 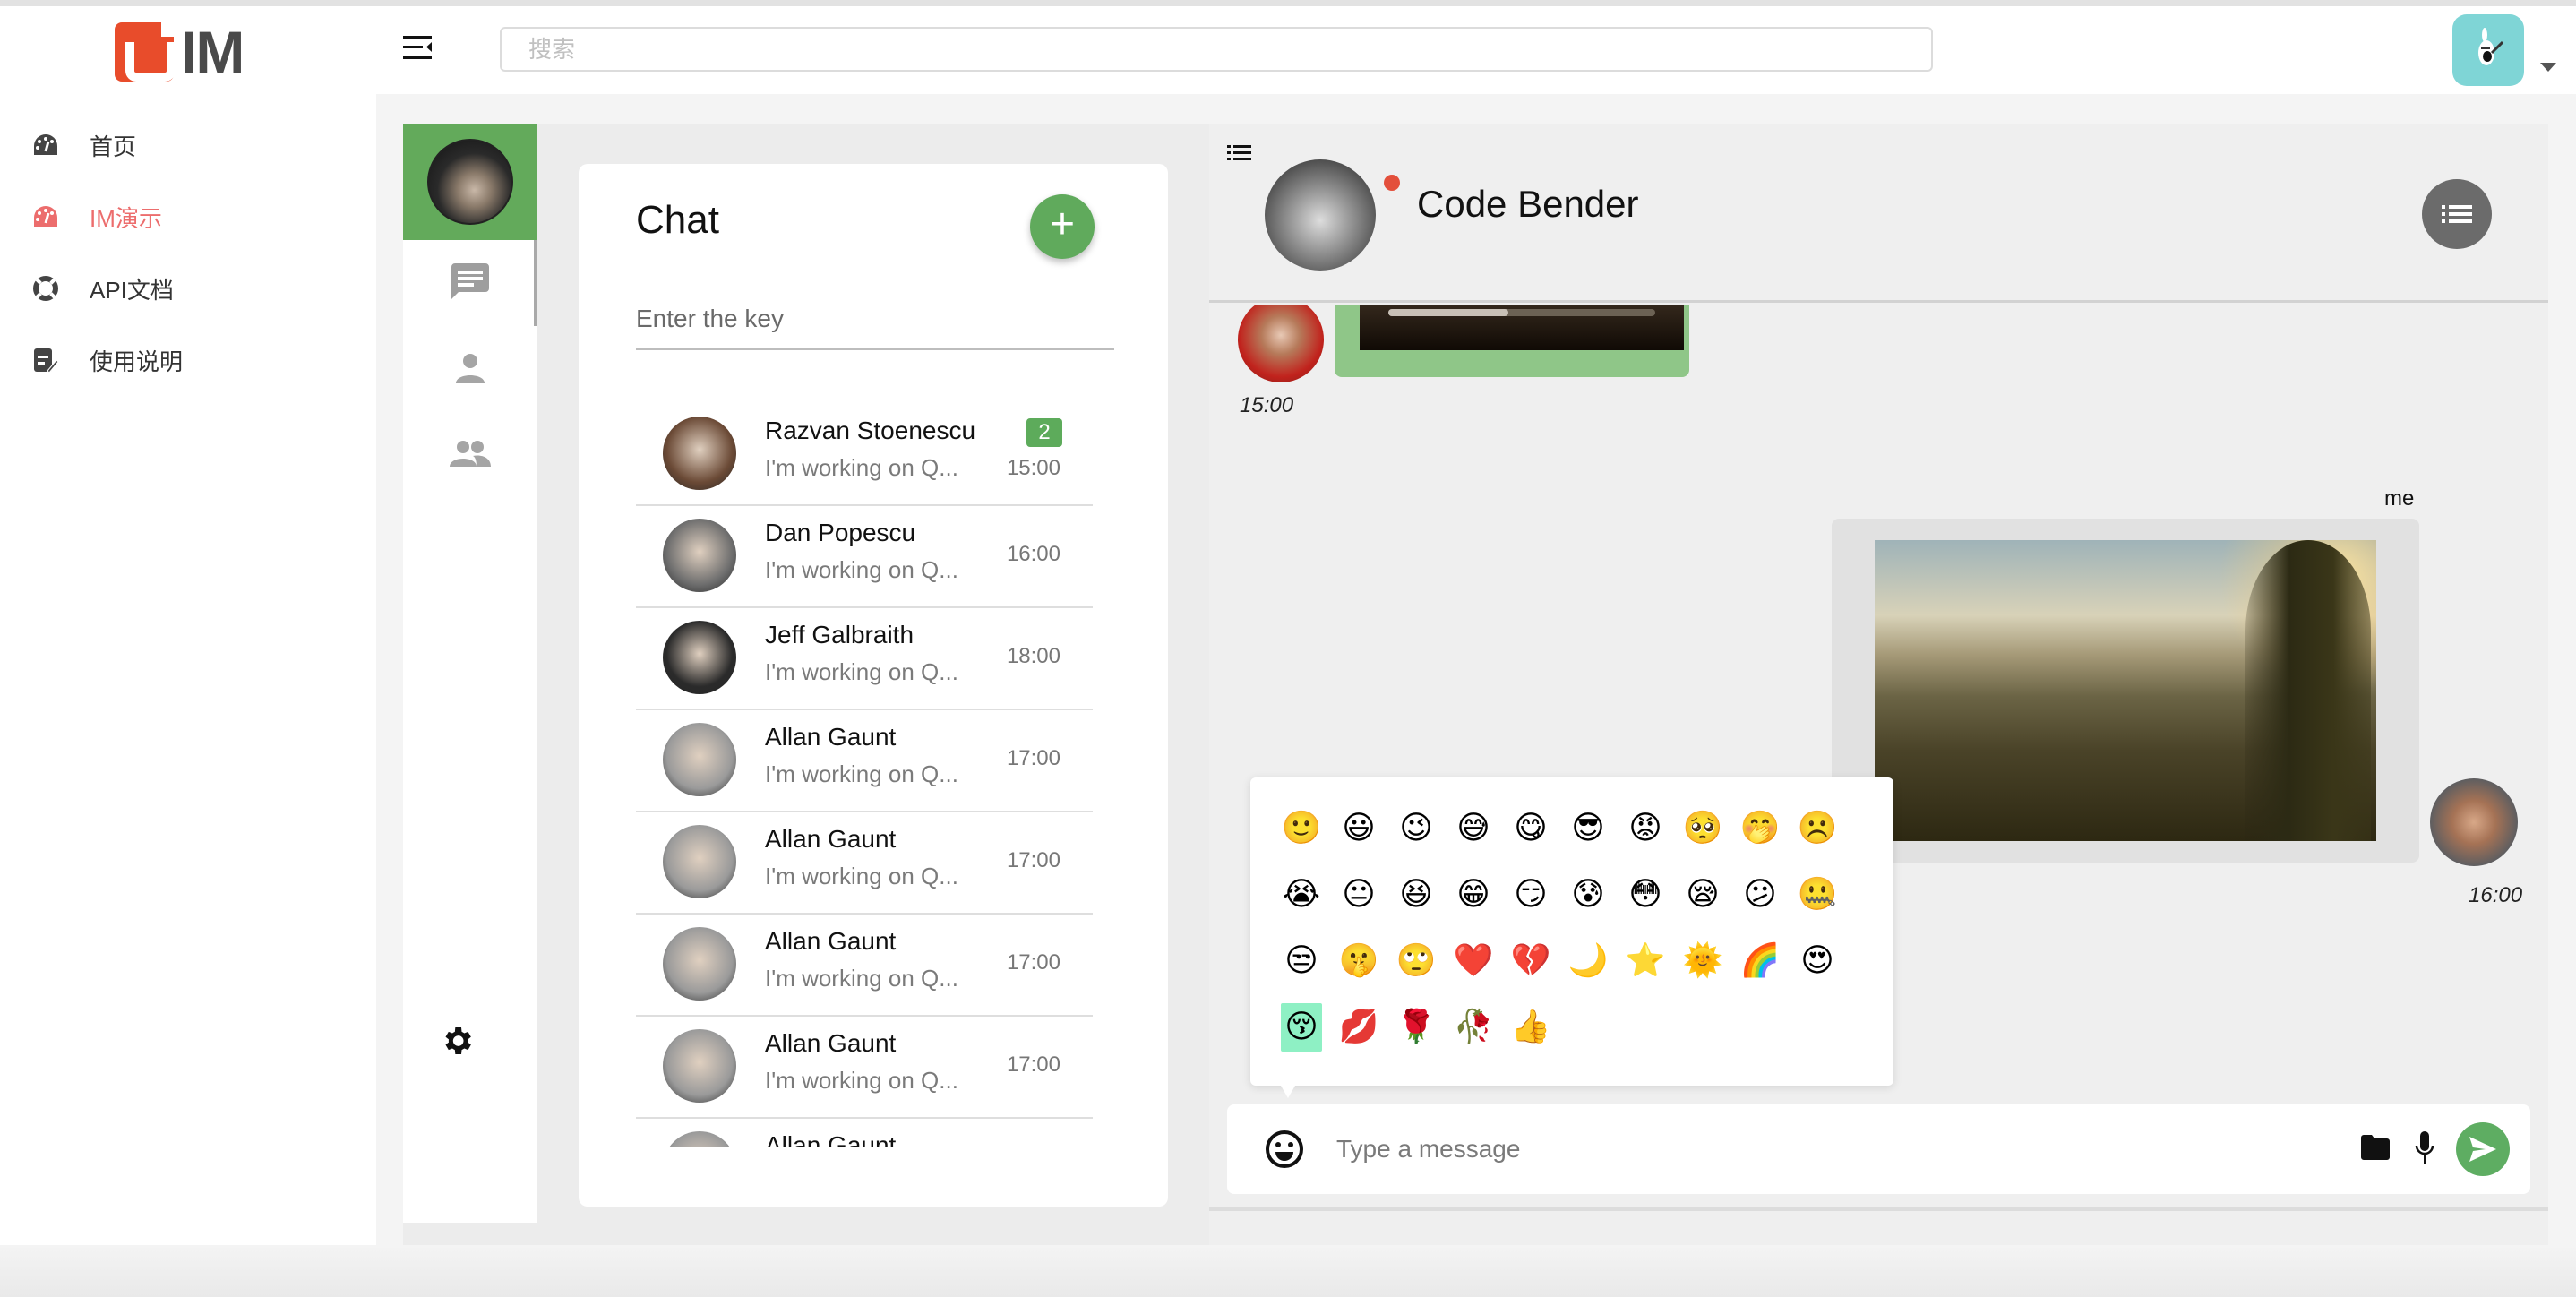 I want to click on browser-top-border, so click(x=1288, y=3).